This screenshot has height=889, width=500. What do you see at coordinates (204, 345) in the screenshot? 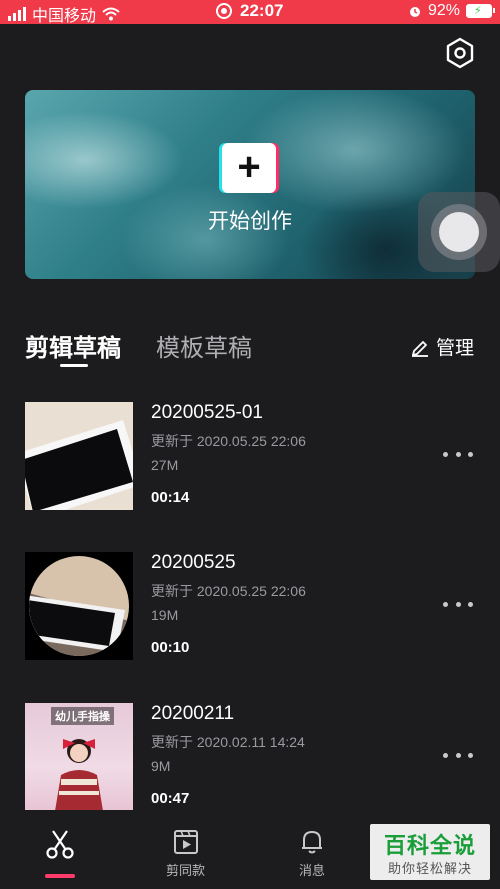
I see `tab-template-drafts: 模板草稿` at bounding box center [204, 345].